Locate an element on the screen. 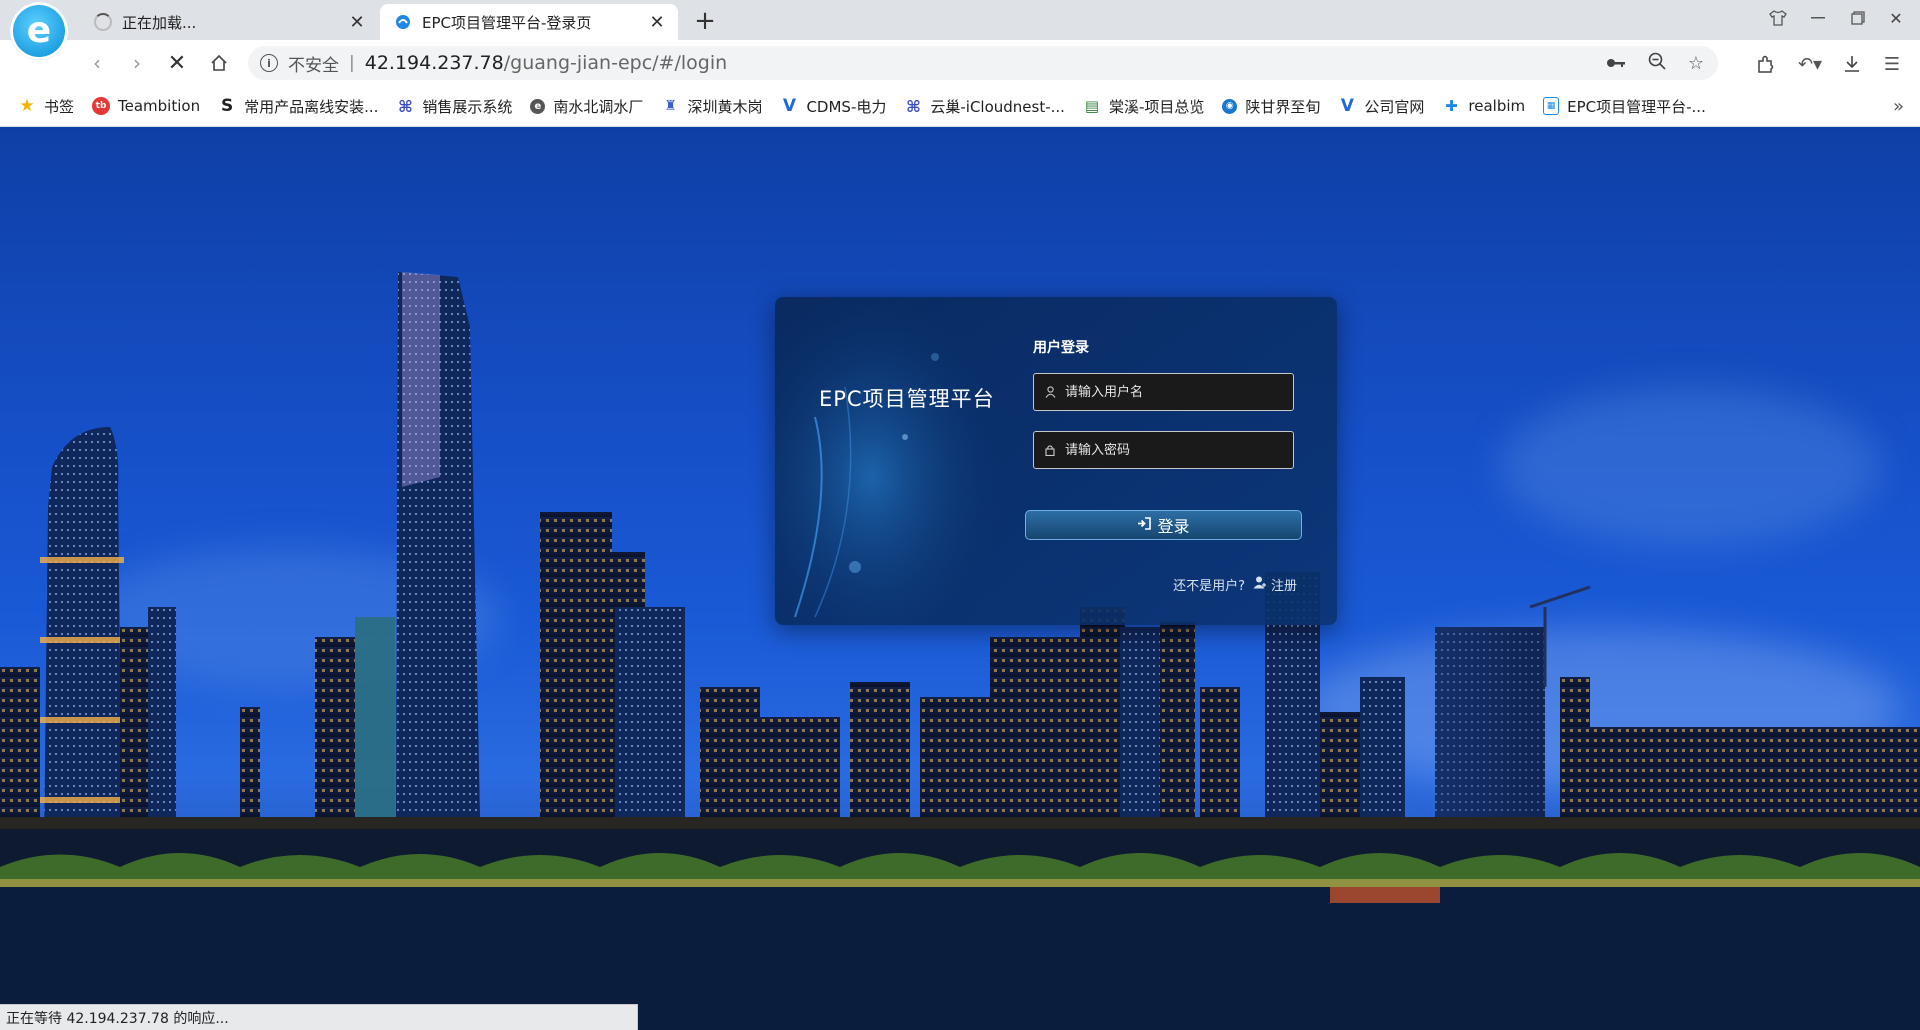 Image resolution: width=1920 pixels, height=1030 pixels. login-card: EPC项目管理平台 用户登录 登录 还不是用户? is located at coordinates (1056, 461).